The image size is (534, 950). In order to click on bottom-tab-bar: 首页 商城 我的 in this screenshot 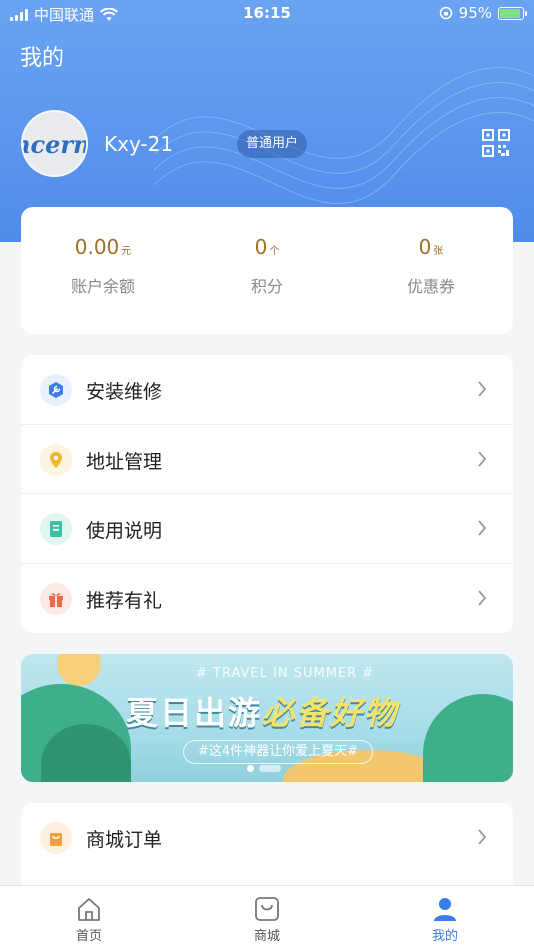, I will do `click(267, 917)`.